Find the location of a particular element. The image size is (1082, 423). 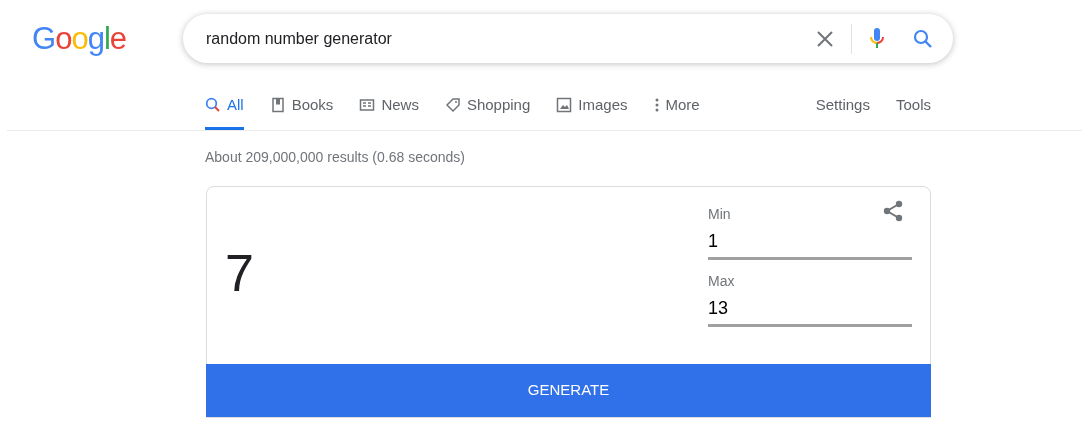

tools-link: Settings is located at coordinates (842, 104).